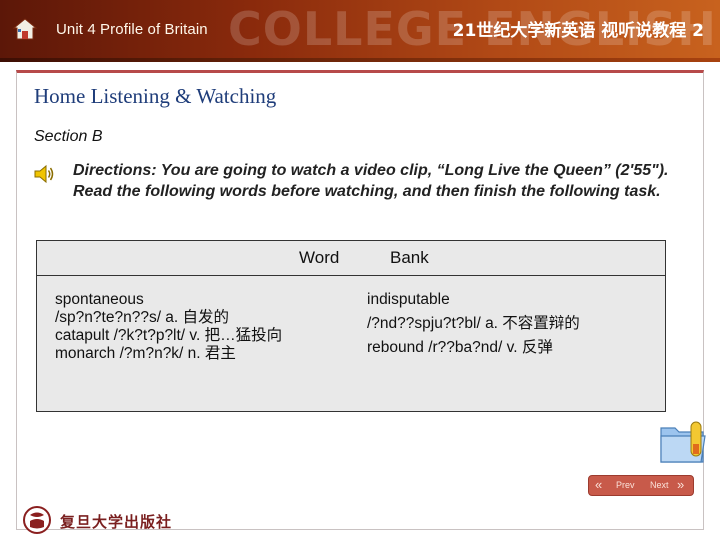 Image resolution: width=720 pixels, height=540 pixels. Describe the element at coordinates (25, 29) in the screenshot. I see `home-icon` at that location.